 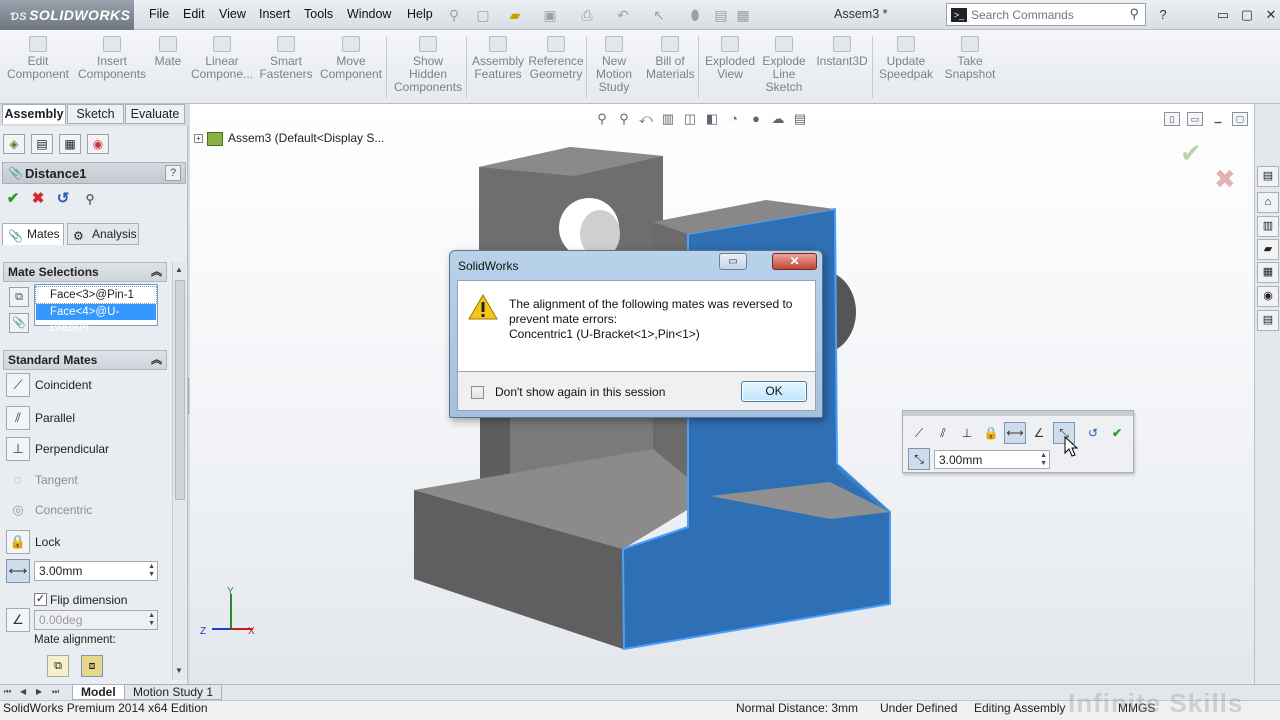 What do you see at coordinates (1039, 433) in the screenshot?
I see `angle-icon: ∠` at bounding box center [1039, 433].